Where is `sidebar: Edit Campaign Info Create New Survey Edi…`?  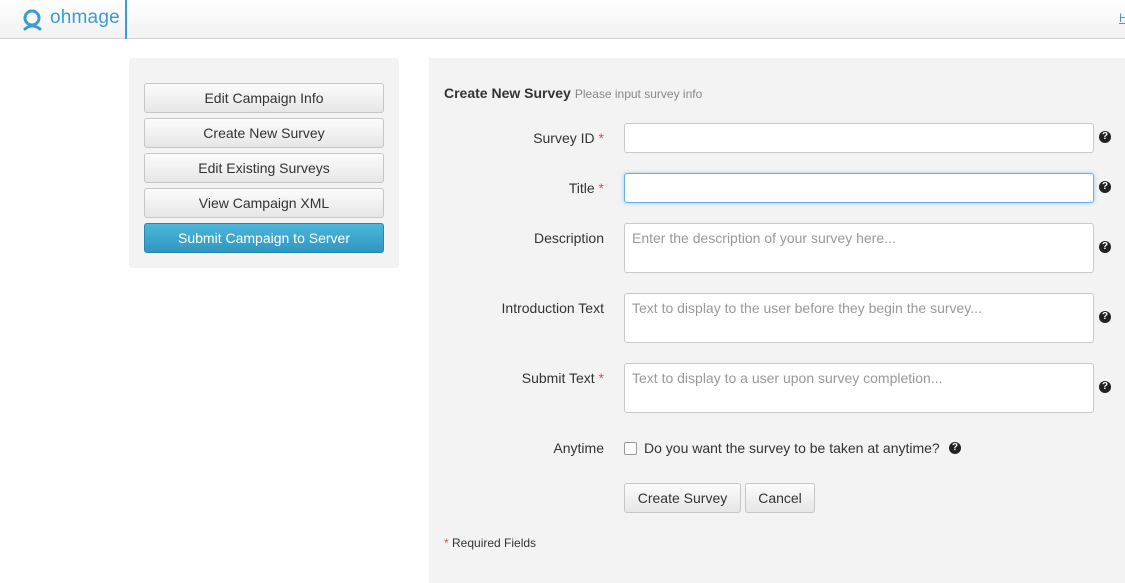 sidebar: Edit Campaign Info Create New Survey Edi… is located at coordinates (264, 163).